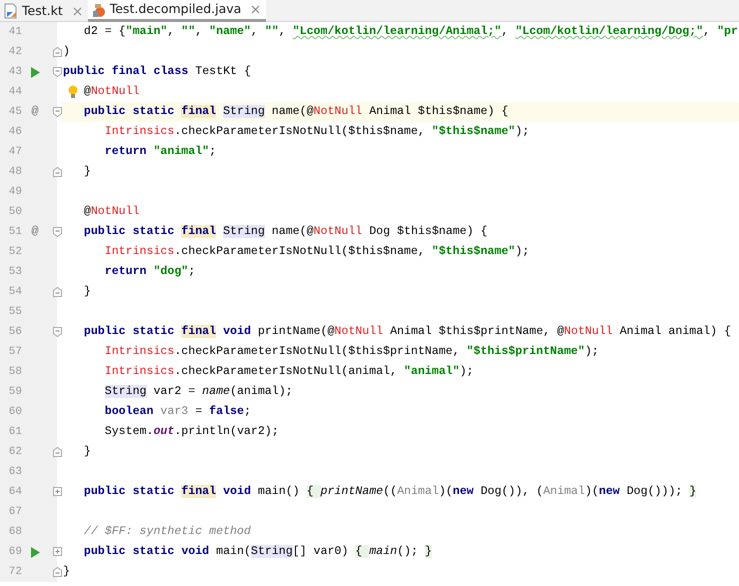 This screenshot has height=586, width=739. Describe the element at coordinates (15, 252) in the screenshot. I see `line-number: 52` at that location.